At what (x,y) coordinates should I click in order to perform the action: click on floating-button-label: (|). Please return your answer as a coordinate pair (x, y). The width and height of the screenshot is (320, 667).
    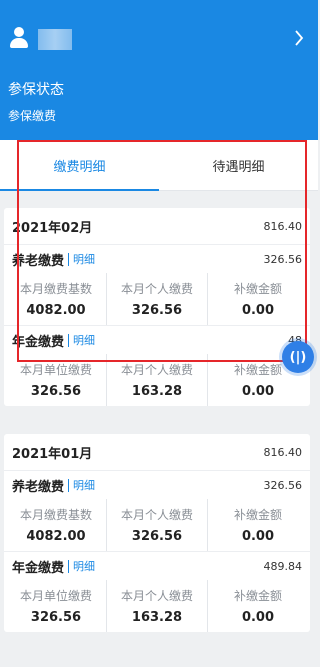
    Looking at the image, I should click on (298, 357).